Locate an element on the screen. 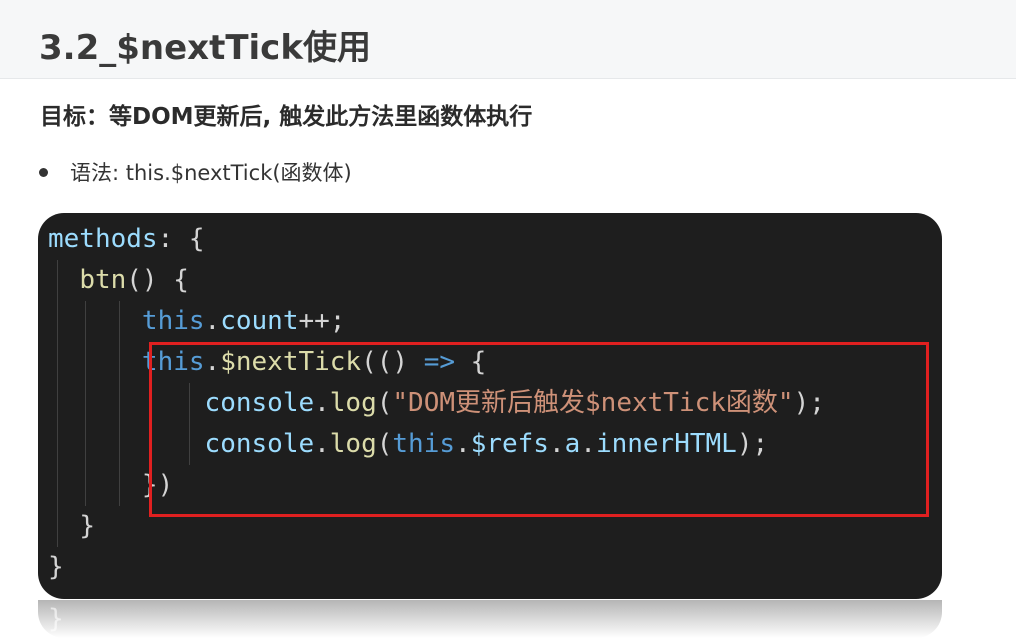 This screenshot has height=638, width=1016. syntax-bullet: 语法: this.$nextTick(函数体) is located at coordinates (195, 172).